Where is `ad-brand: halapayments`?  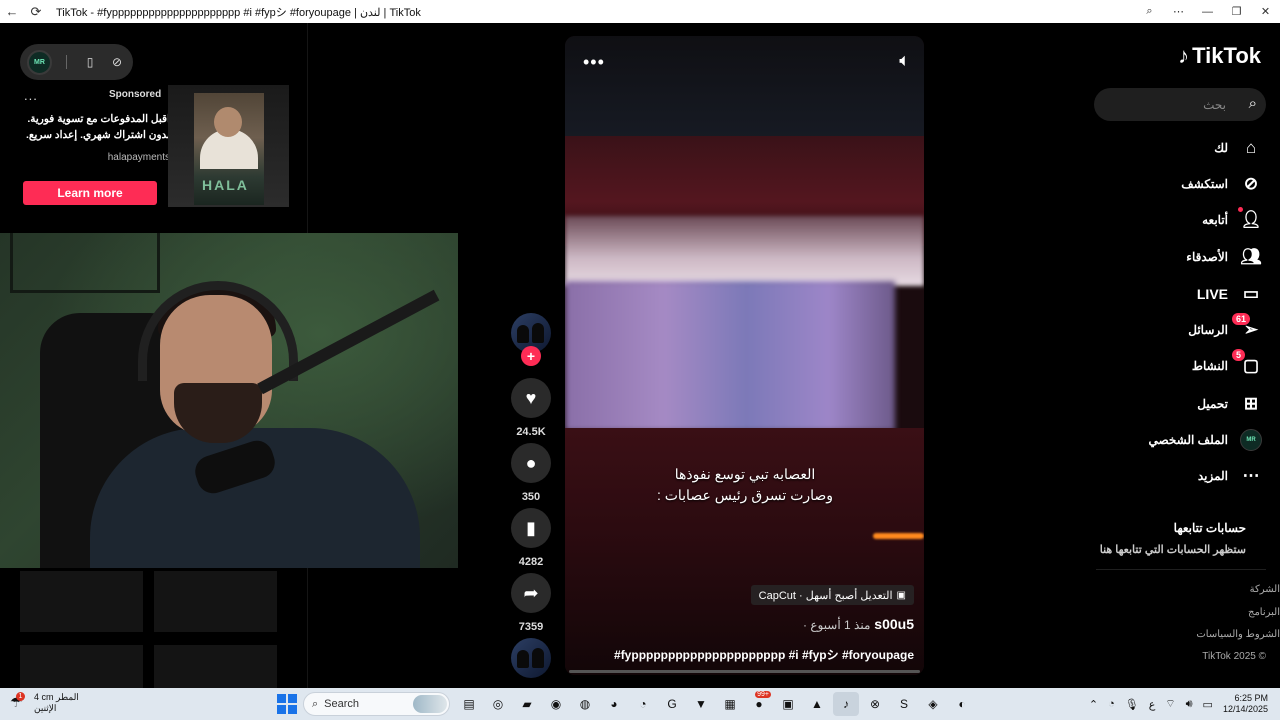
ad-brand: halapayments is located at coordinates (97, 157).